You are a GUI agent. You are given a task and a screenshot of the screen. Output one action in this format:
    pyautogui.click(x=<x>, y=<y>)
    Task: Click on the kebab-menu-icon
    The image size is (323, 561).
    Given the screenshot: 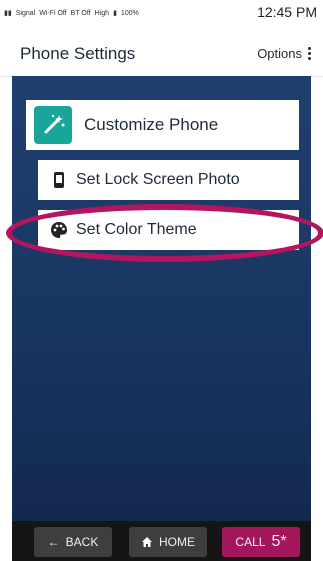 What is the action you would take?
    pyautogui.click(x=309, y=53)
    